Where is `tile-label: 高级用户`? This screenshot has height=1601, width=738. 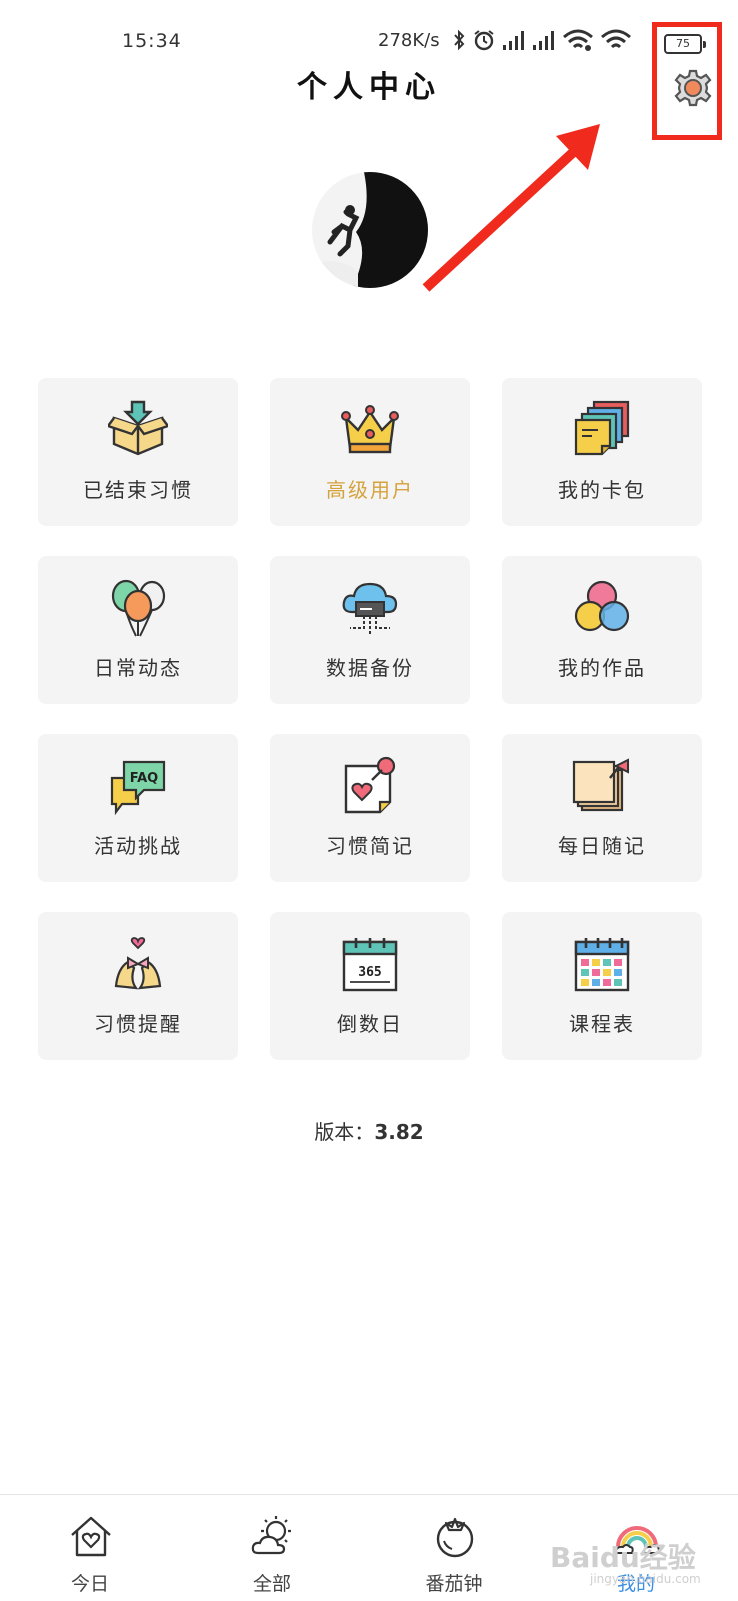
tile-label: 高级用户 is located at coordinates (370, 490).